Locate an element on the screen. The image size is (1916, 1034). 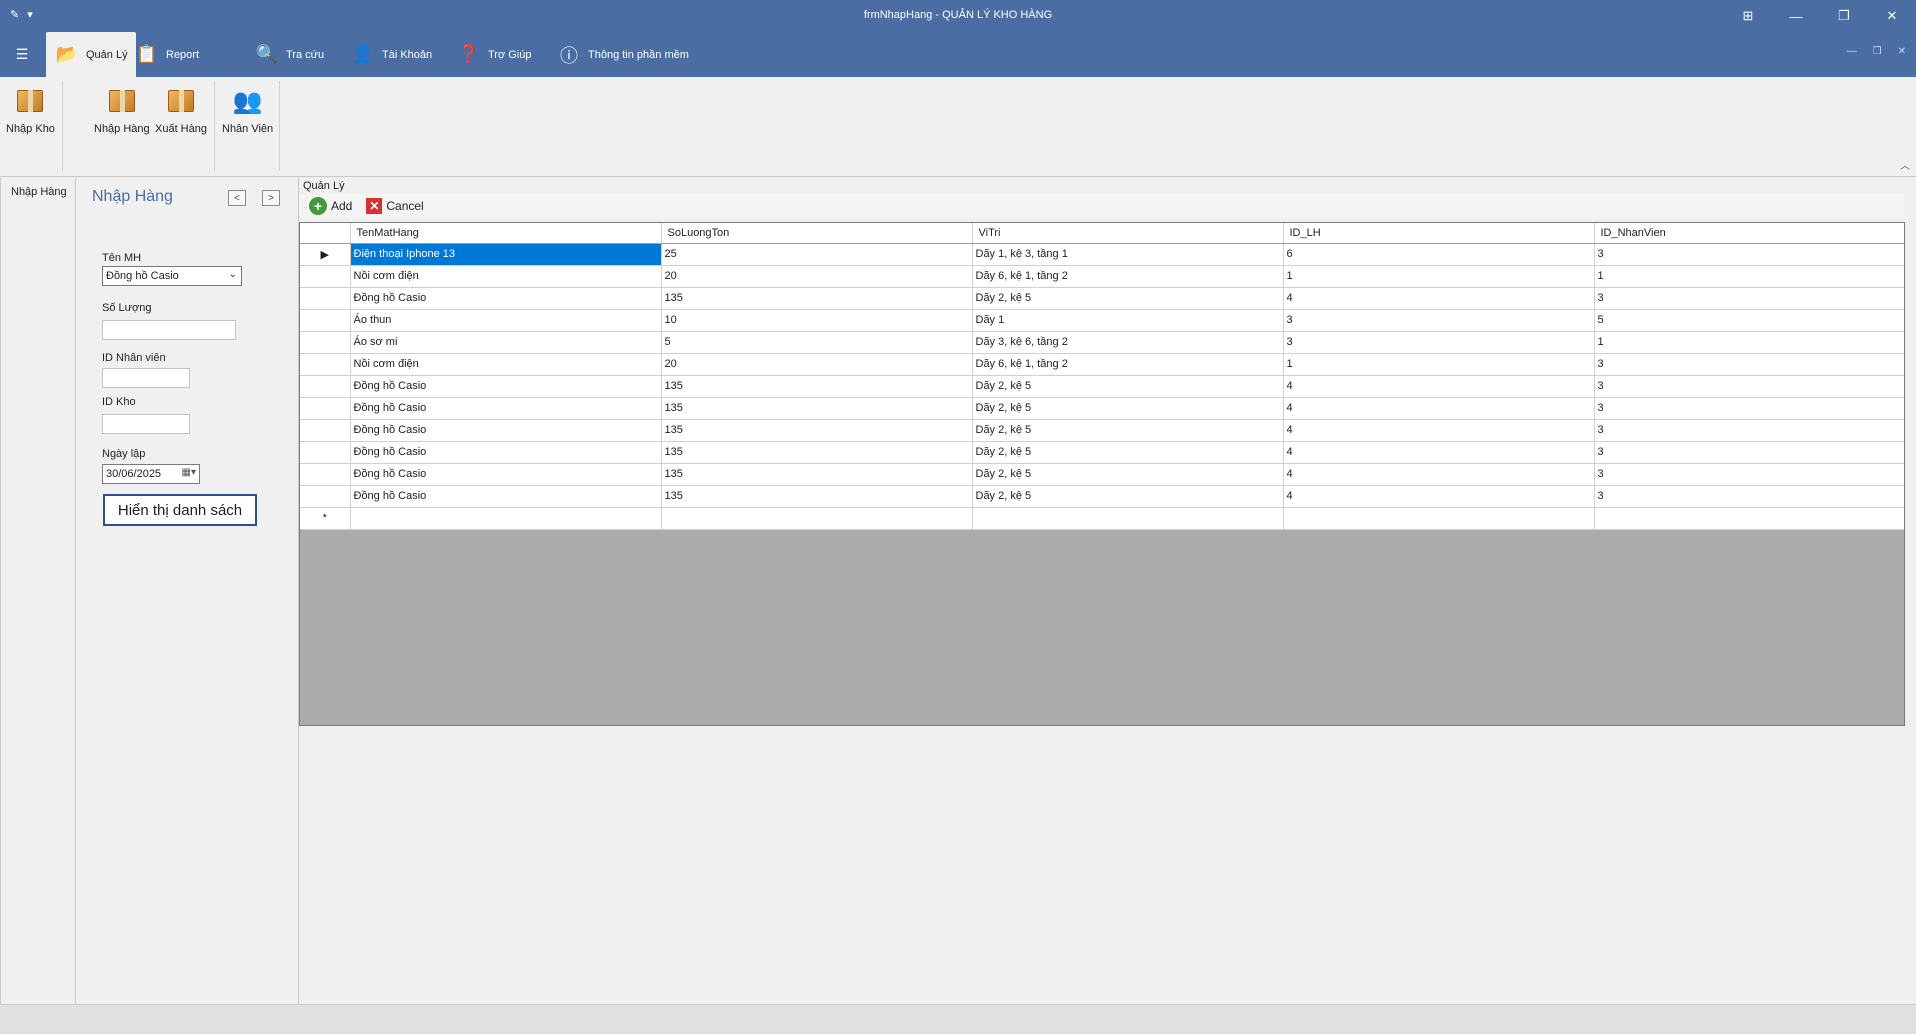
nhap-hang-button: Nhập Hàng is located at coordinates (122, 110).